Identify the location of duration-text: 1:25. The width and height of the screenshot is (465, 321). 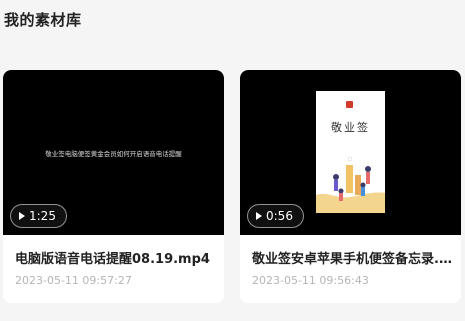
(42, 216).